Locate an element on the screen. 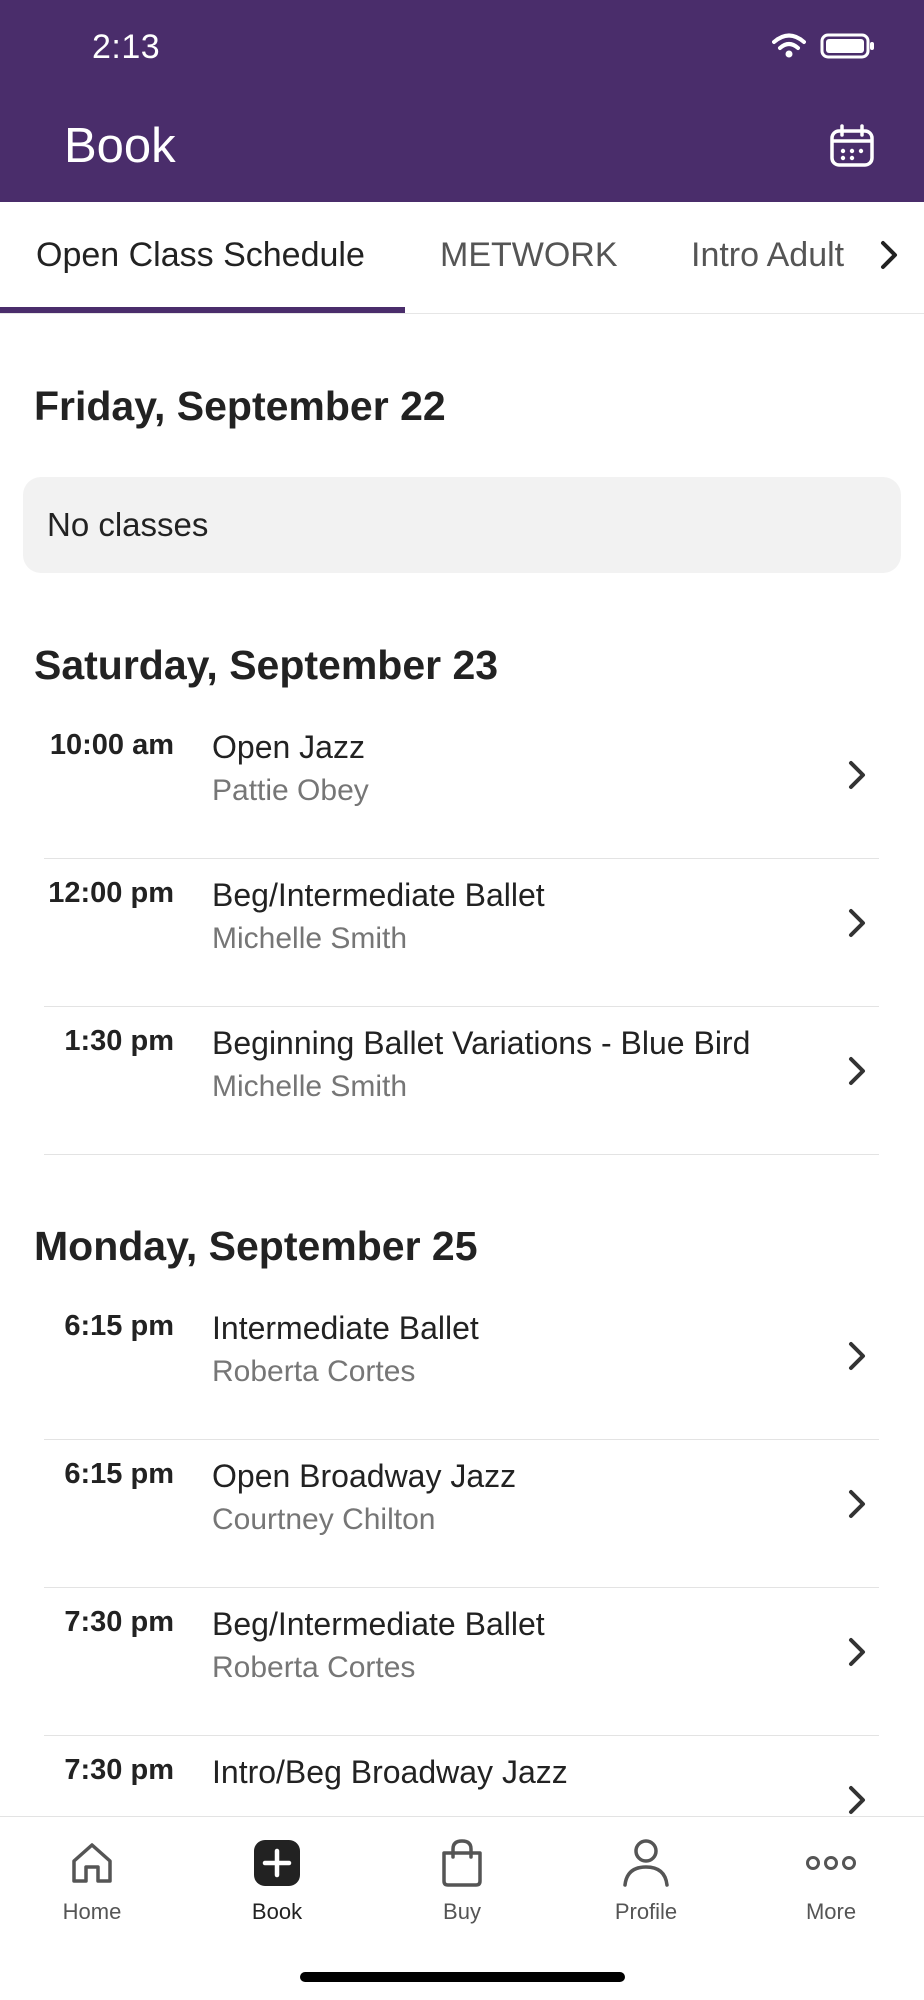 This screenshot has width=924, height=2000. nav-buy: Buy is located at coordinates (462, 1880).